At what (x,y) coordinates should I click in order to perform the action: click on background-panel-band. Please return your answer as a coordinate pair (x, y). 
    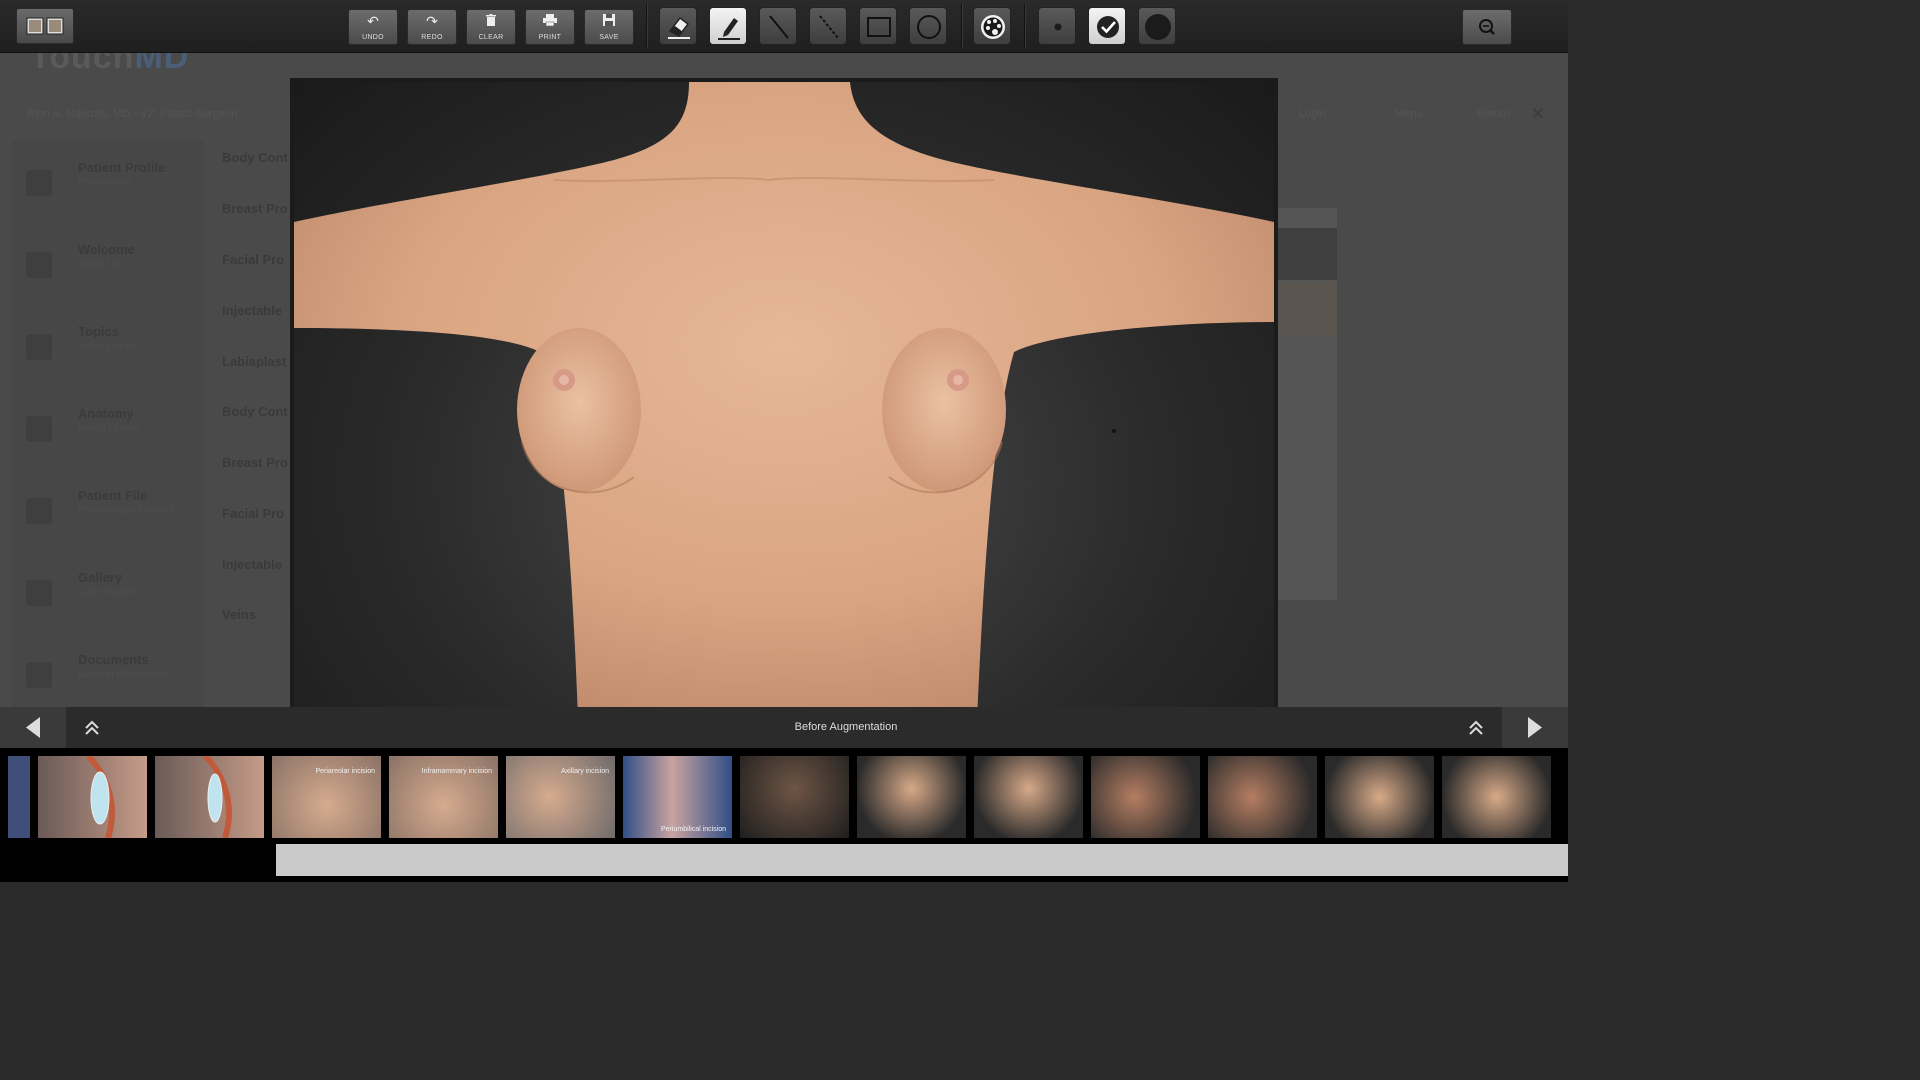
    Looking at the image, I should click on (1307, 254).